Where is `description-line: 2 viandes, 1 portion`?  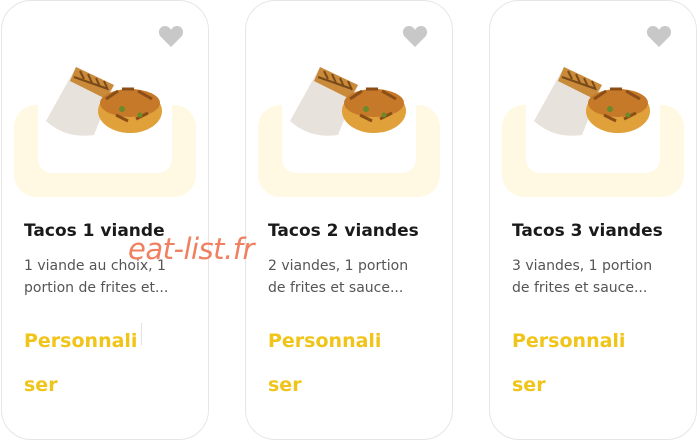
description-line: 2 viandes, 1 portion is located at coordinates (338, 266).